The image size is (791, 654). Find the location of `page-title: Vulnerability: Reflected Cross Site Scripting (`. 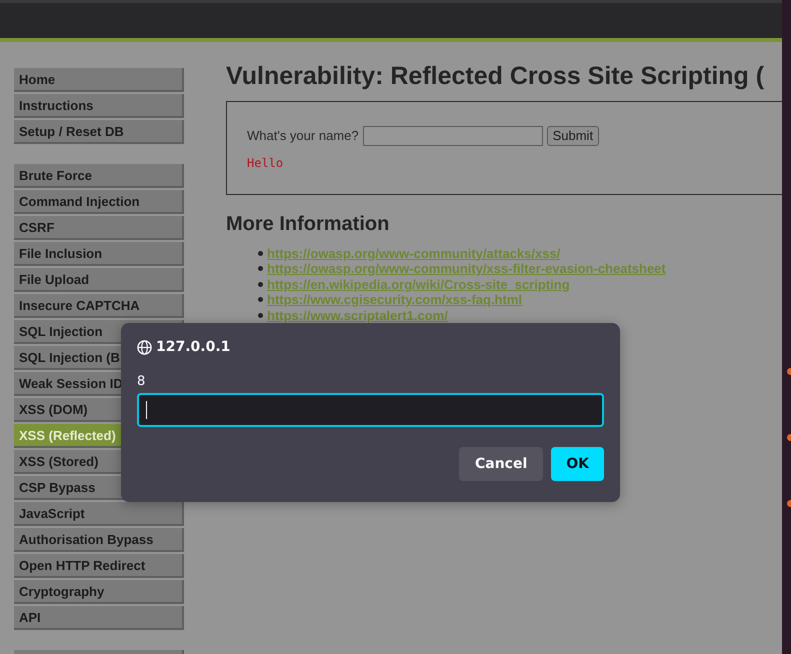

page-title: Vulnerability: Reflected Cross Site Scripting ( is located at coordinates (496, 76).